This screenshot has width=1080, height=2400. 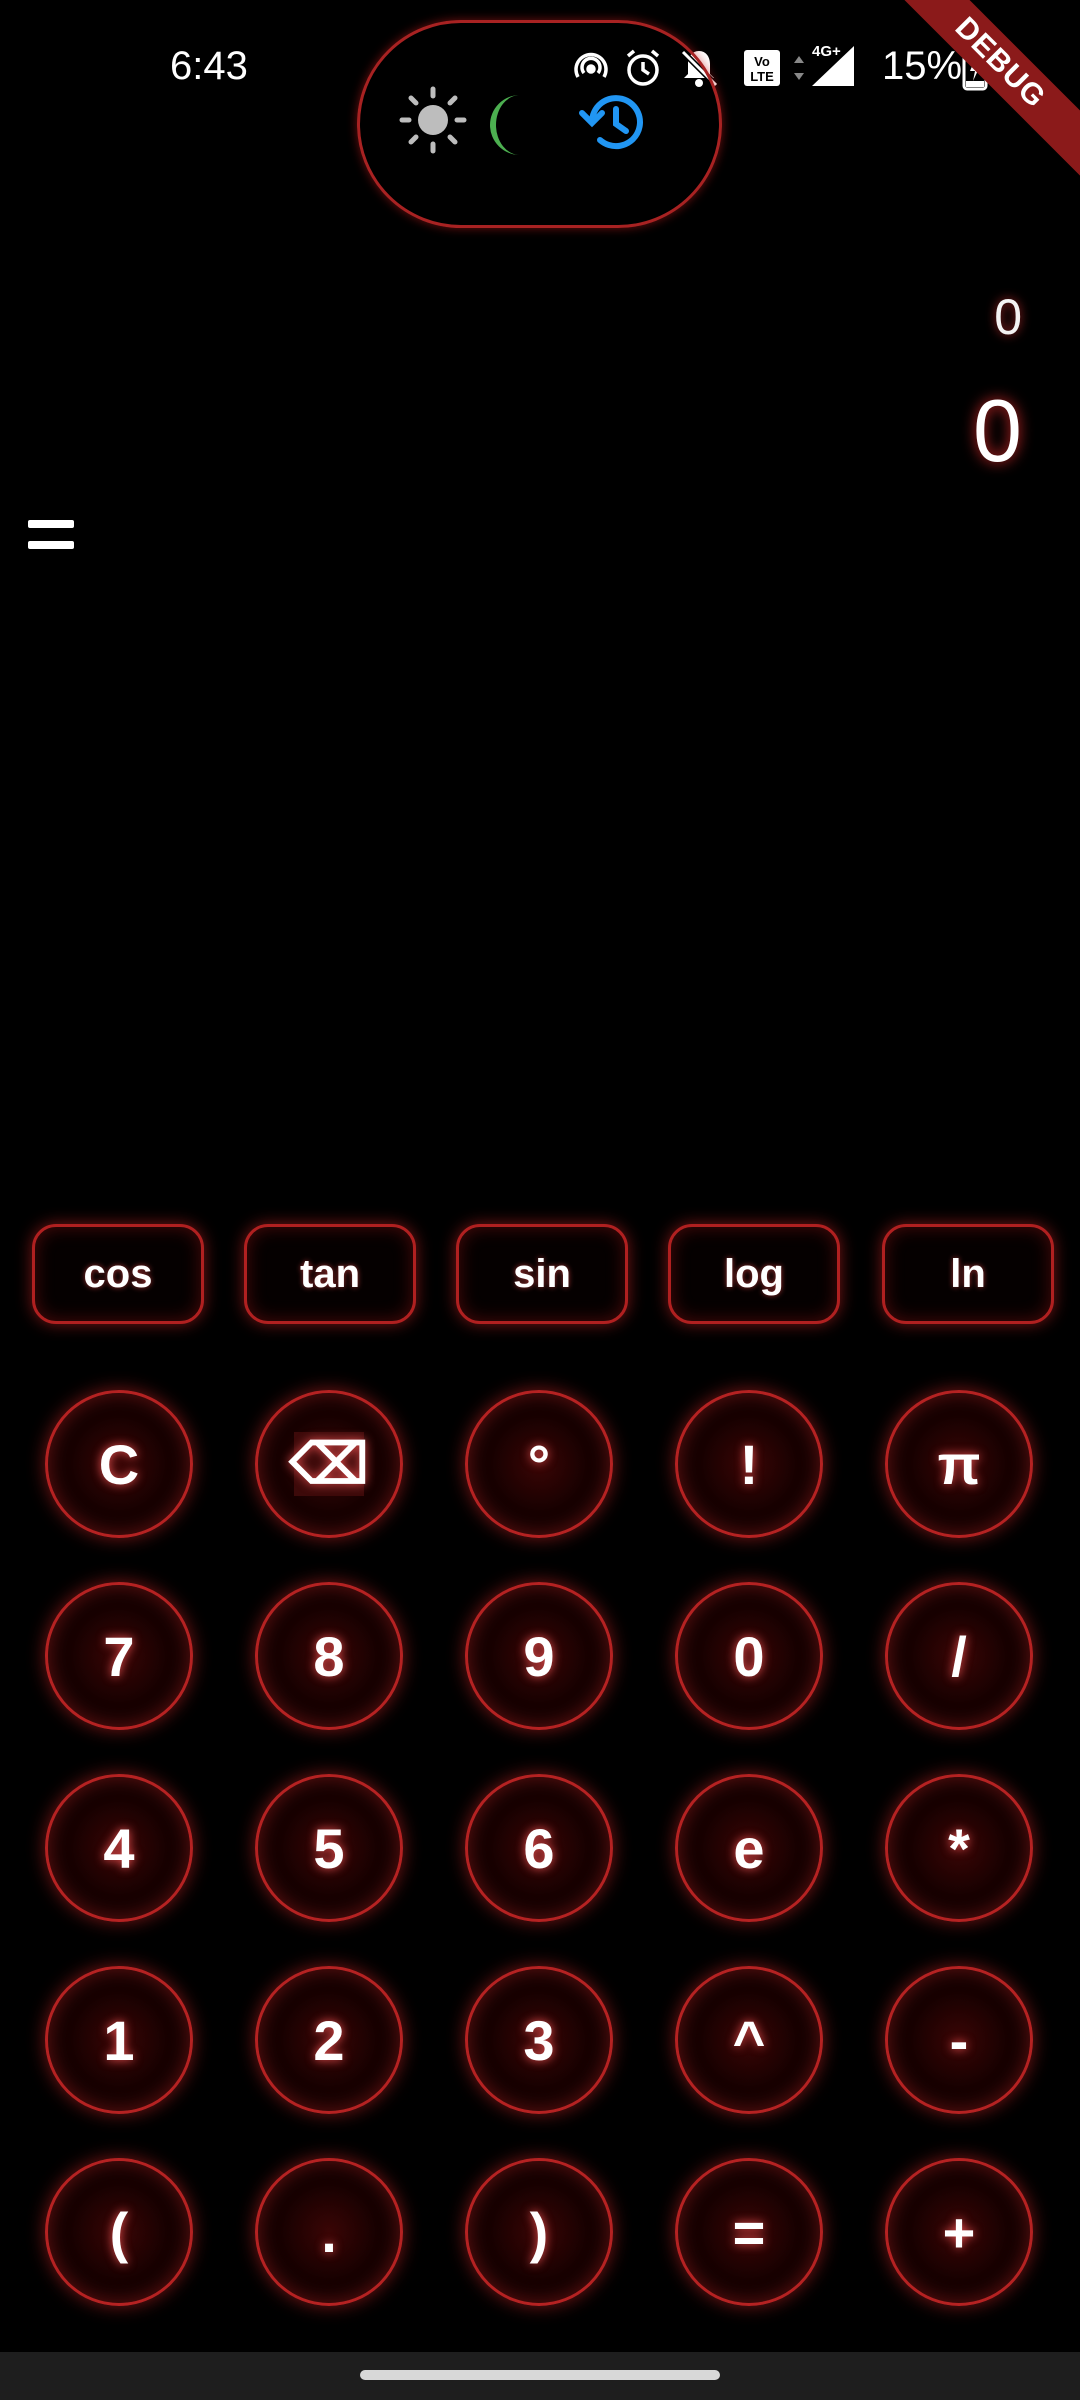 What do you see at coordinates (118, 1274) in the screenshot?
I see `cos-button: cos` at bounding box center [118, 1274].